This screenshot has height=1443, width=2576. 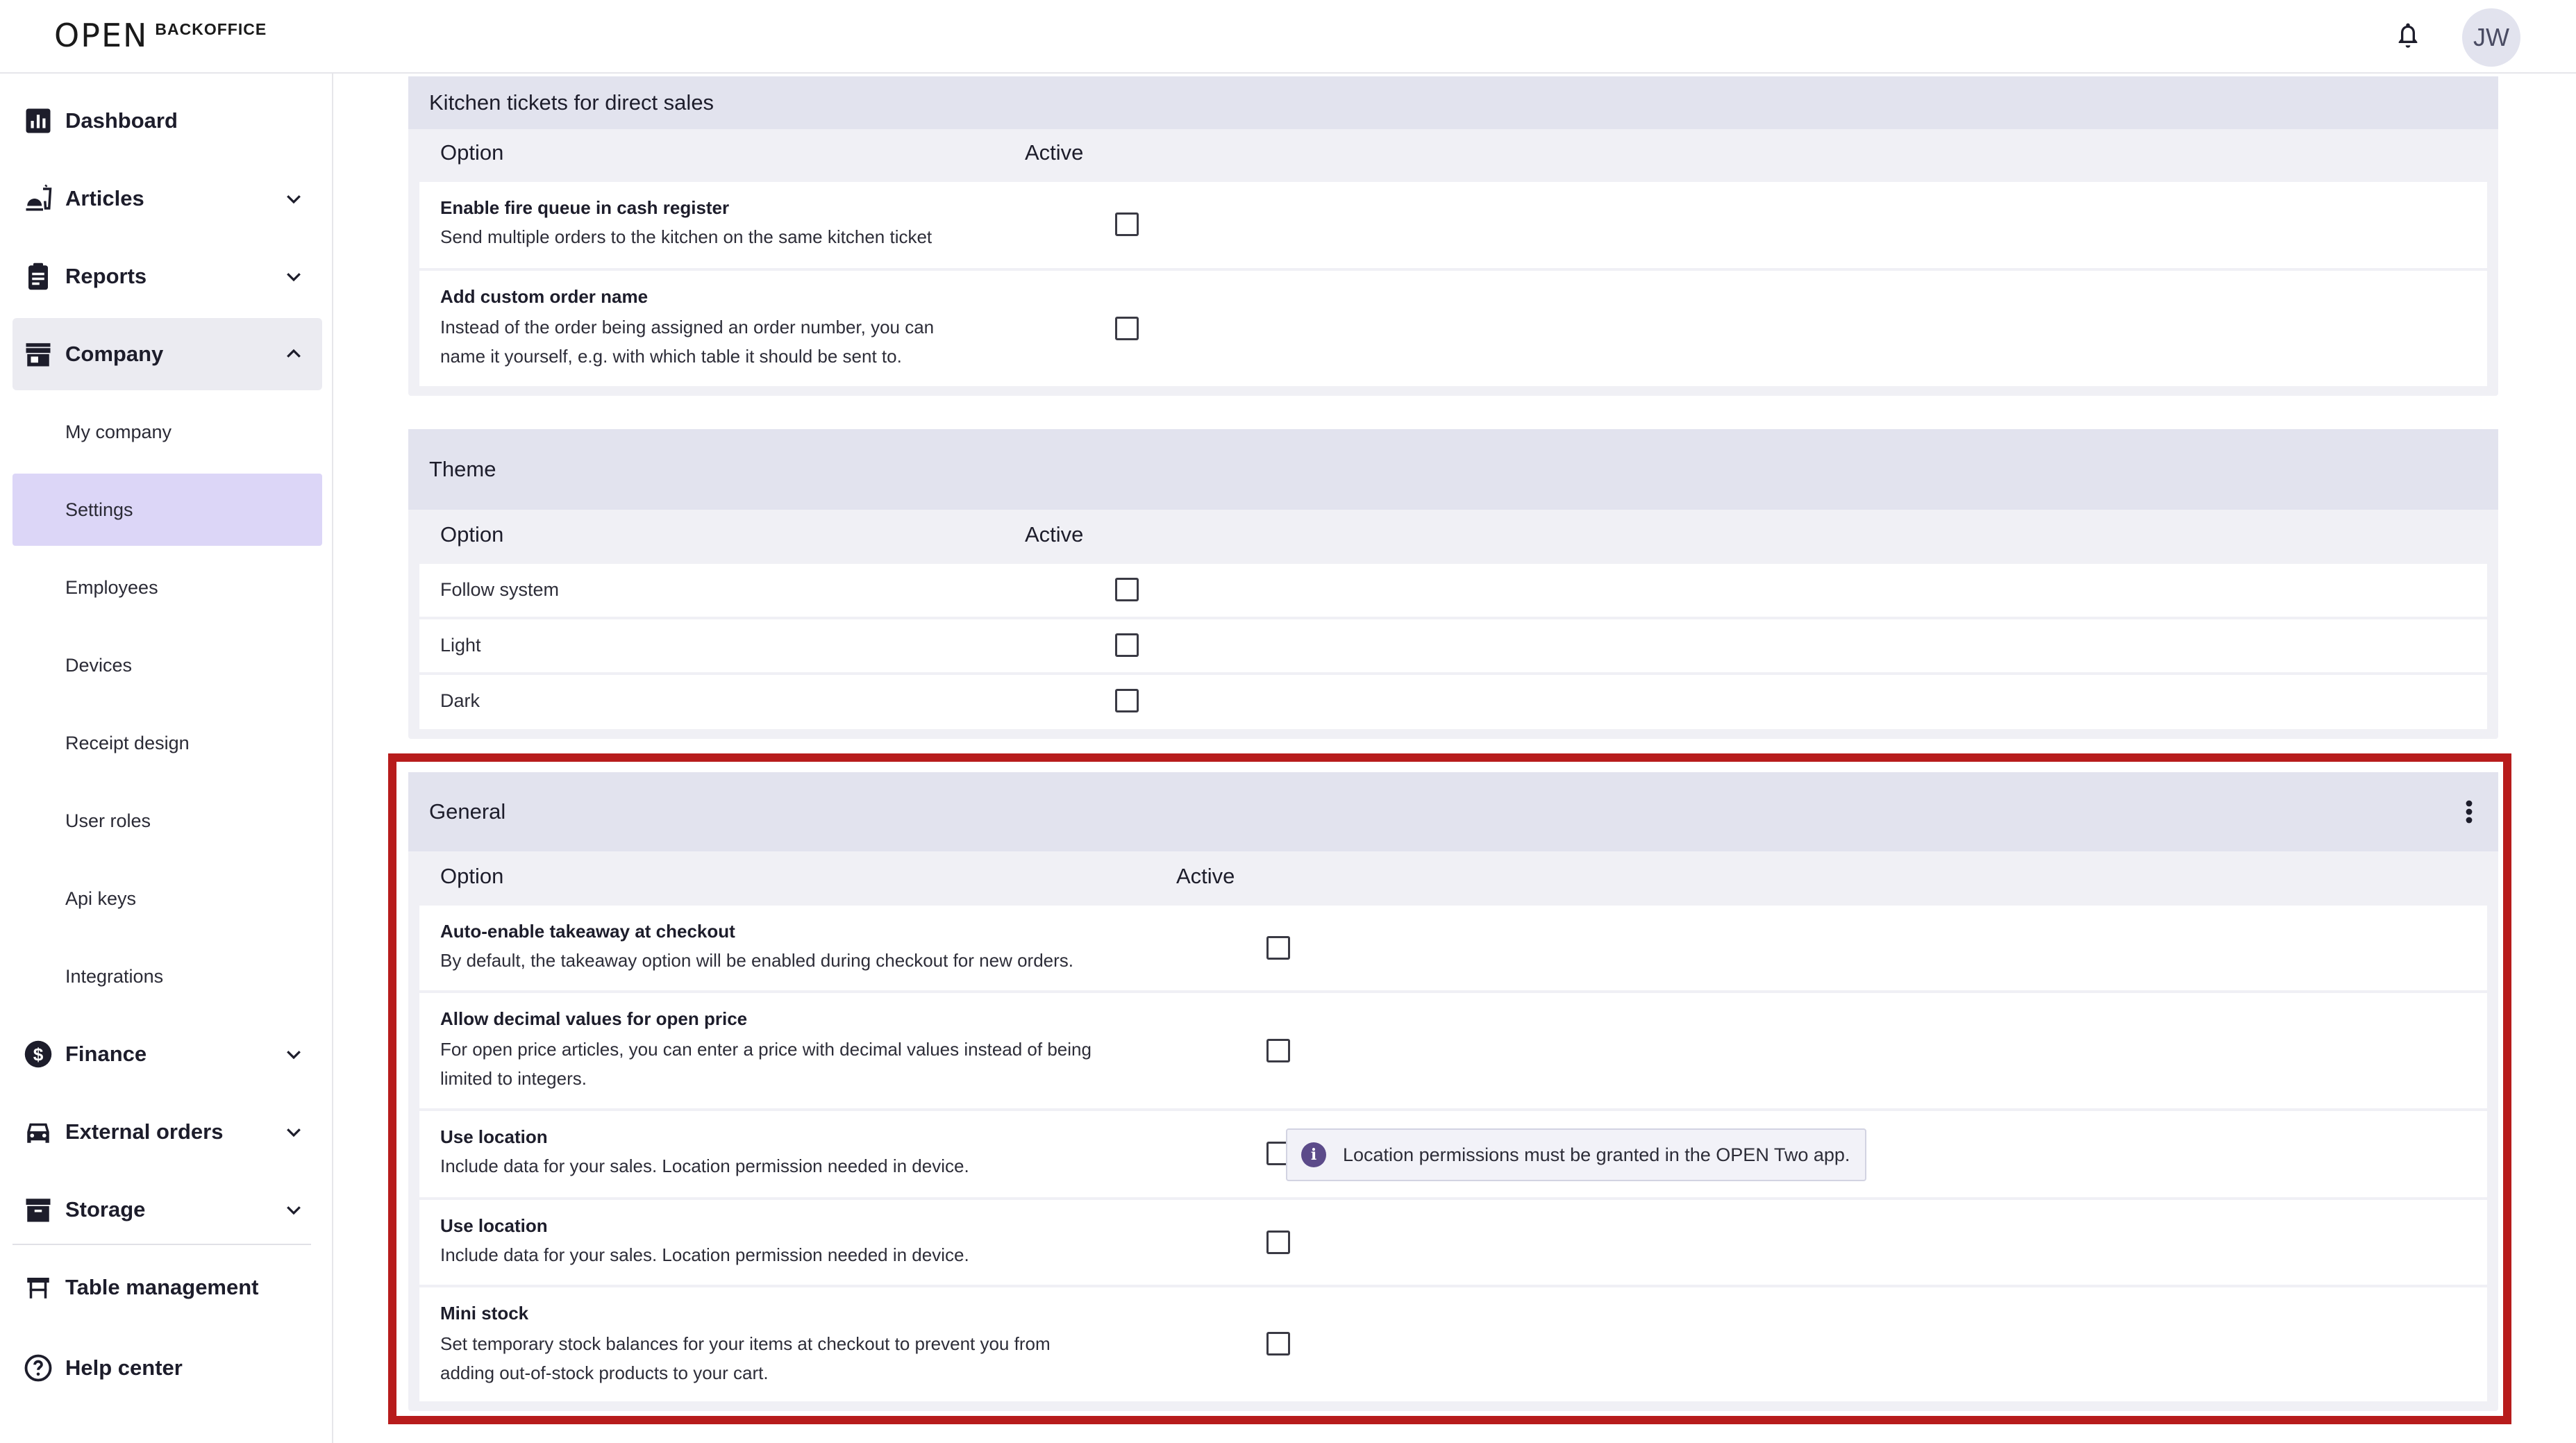 I want to click on mini-stock-checkbox, so click(x=1278, y=1344).